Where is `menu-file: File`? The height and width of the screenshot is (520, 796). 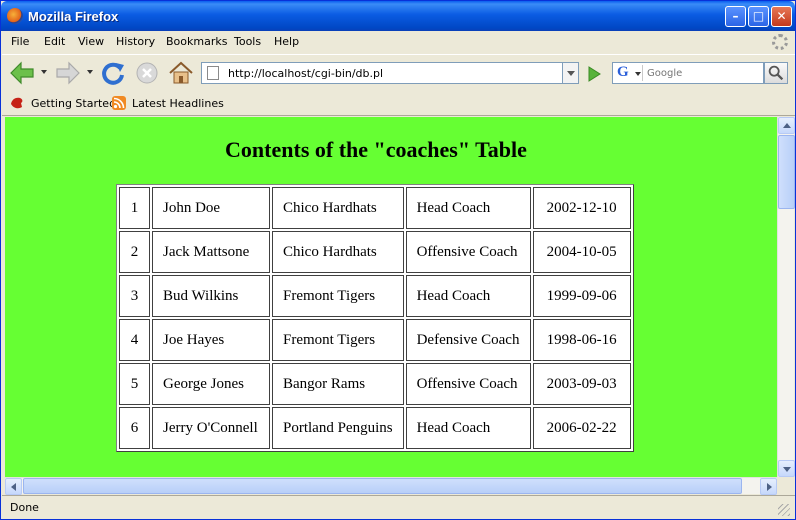
menu-file: File is located at coordinates (20, 41).